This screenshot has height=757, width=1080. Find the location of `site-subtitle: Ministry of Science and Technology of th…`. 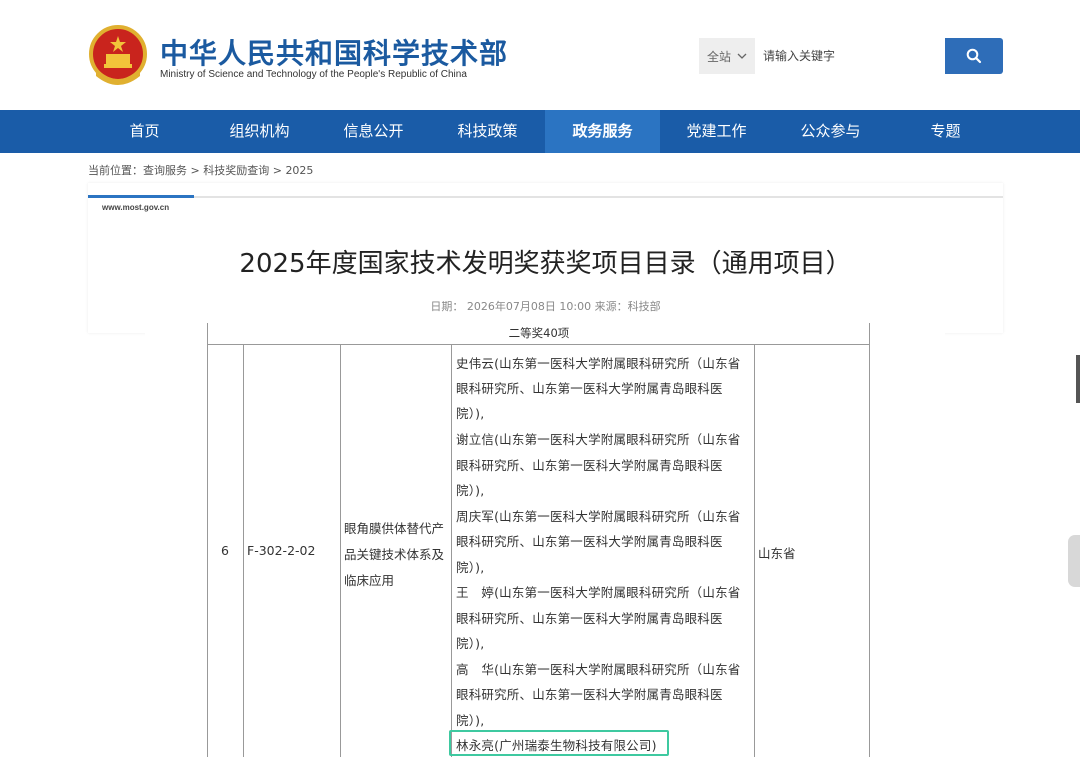

site-subtitle: Ministry of Science and Technology of th… is located at coordinates (313, 74).